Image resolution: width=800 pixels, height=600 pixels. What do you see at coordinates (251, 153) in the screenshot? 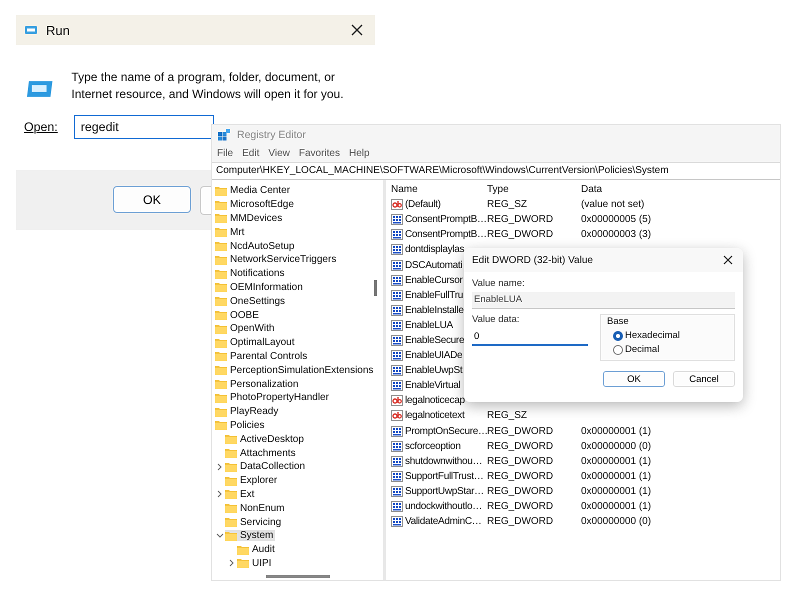
I see `menu-item: Edit` at bounding box center [251, 153].